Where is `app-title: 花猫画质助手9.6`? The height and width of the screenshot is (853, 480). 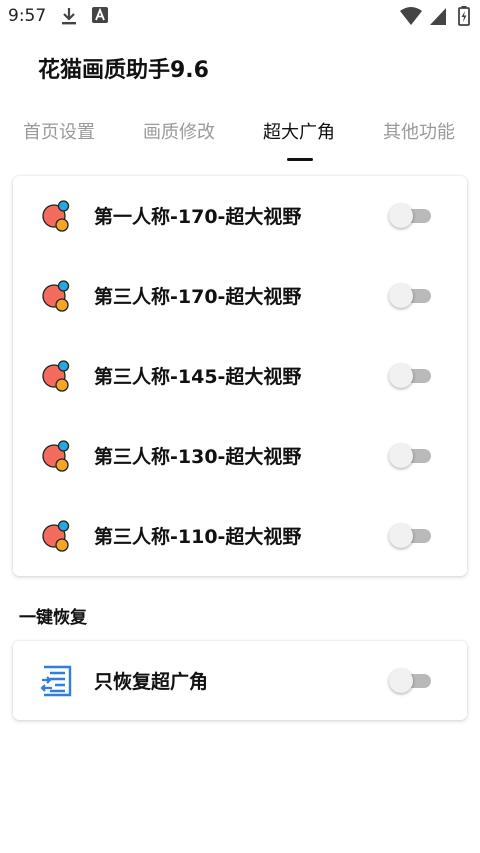 app-title: 花猫画质助手9.6 is located at coordinates (123, 70).